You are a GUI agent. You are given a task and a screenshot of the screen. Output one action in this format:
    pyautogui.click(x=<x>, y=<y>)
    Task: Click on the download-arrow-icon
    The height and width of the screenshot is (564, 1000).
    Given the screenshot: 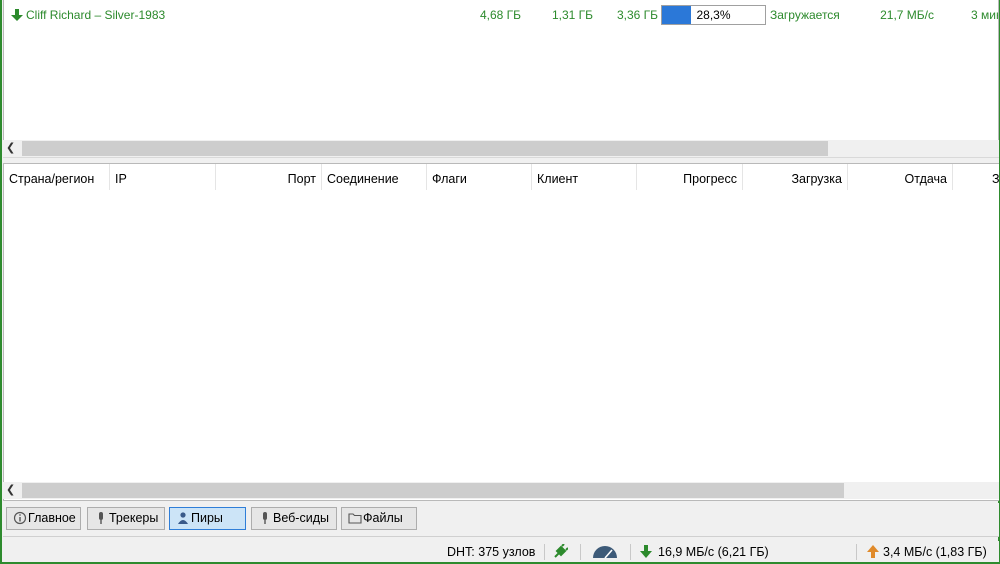 What is the action you would take?
    pyautogui.click(x=17, y=15)
    